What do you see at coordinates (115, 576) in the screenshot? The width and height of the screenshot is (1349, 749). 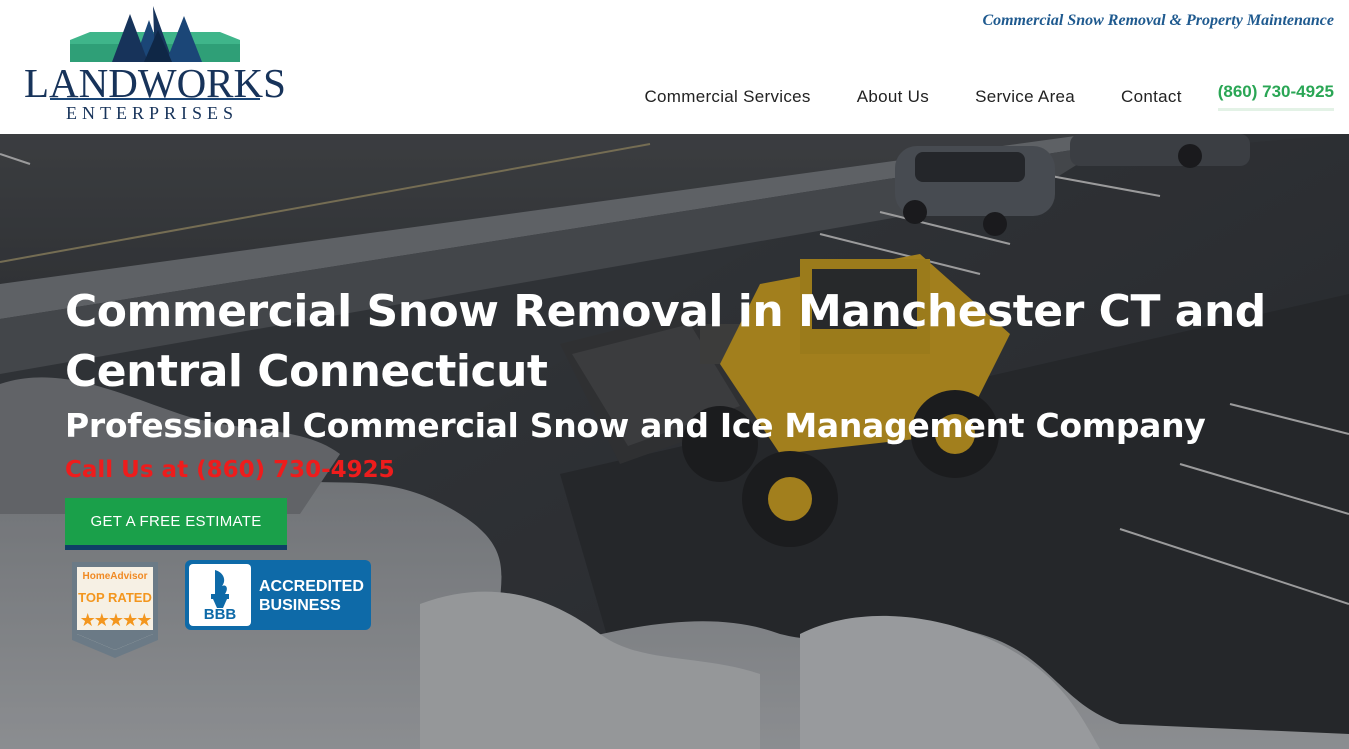 I see `homeadvisor-brand: HomeAdvisor` at bounding box center [115, 576].